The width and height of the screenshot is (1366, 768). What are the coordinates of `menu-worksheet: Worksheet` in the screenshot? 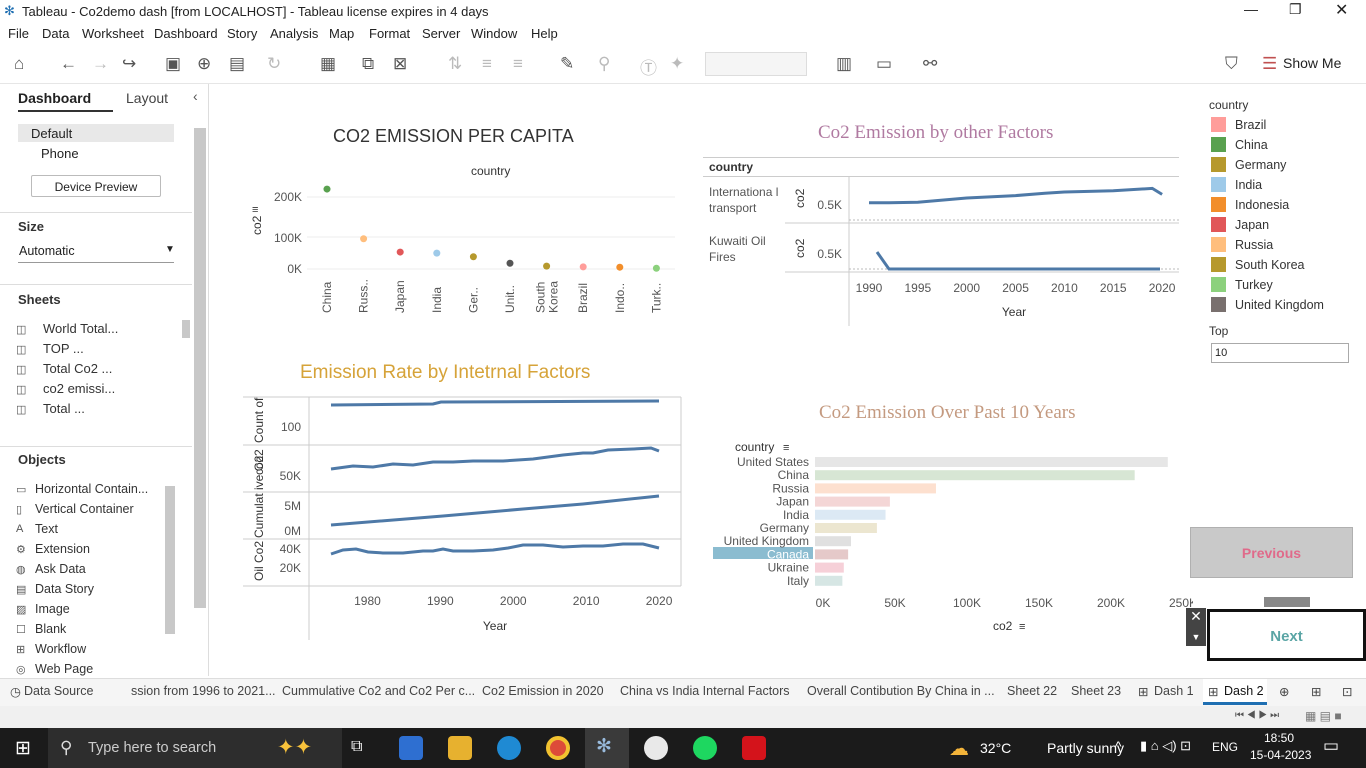 It's located at (113, 33).